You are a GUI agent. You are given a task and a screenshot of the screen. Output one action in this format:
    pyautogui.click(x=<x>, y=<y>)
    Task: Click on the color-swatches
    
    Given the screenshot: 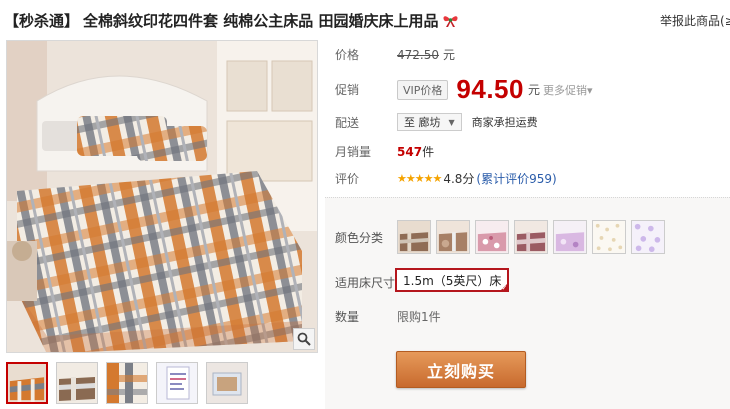 What is the action you would take?
    pyautogui.click(x=531, y=237)
    